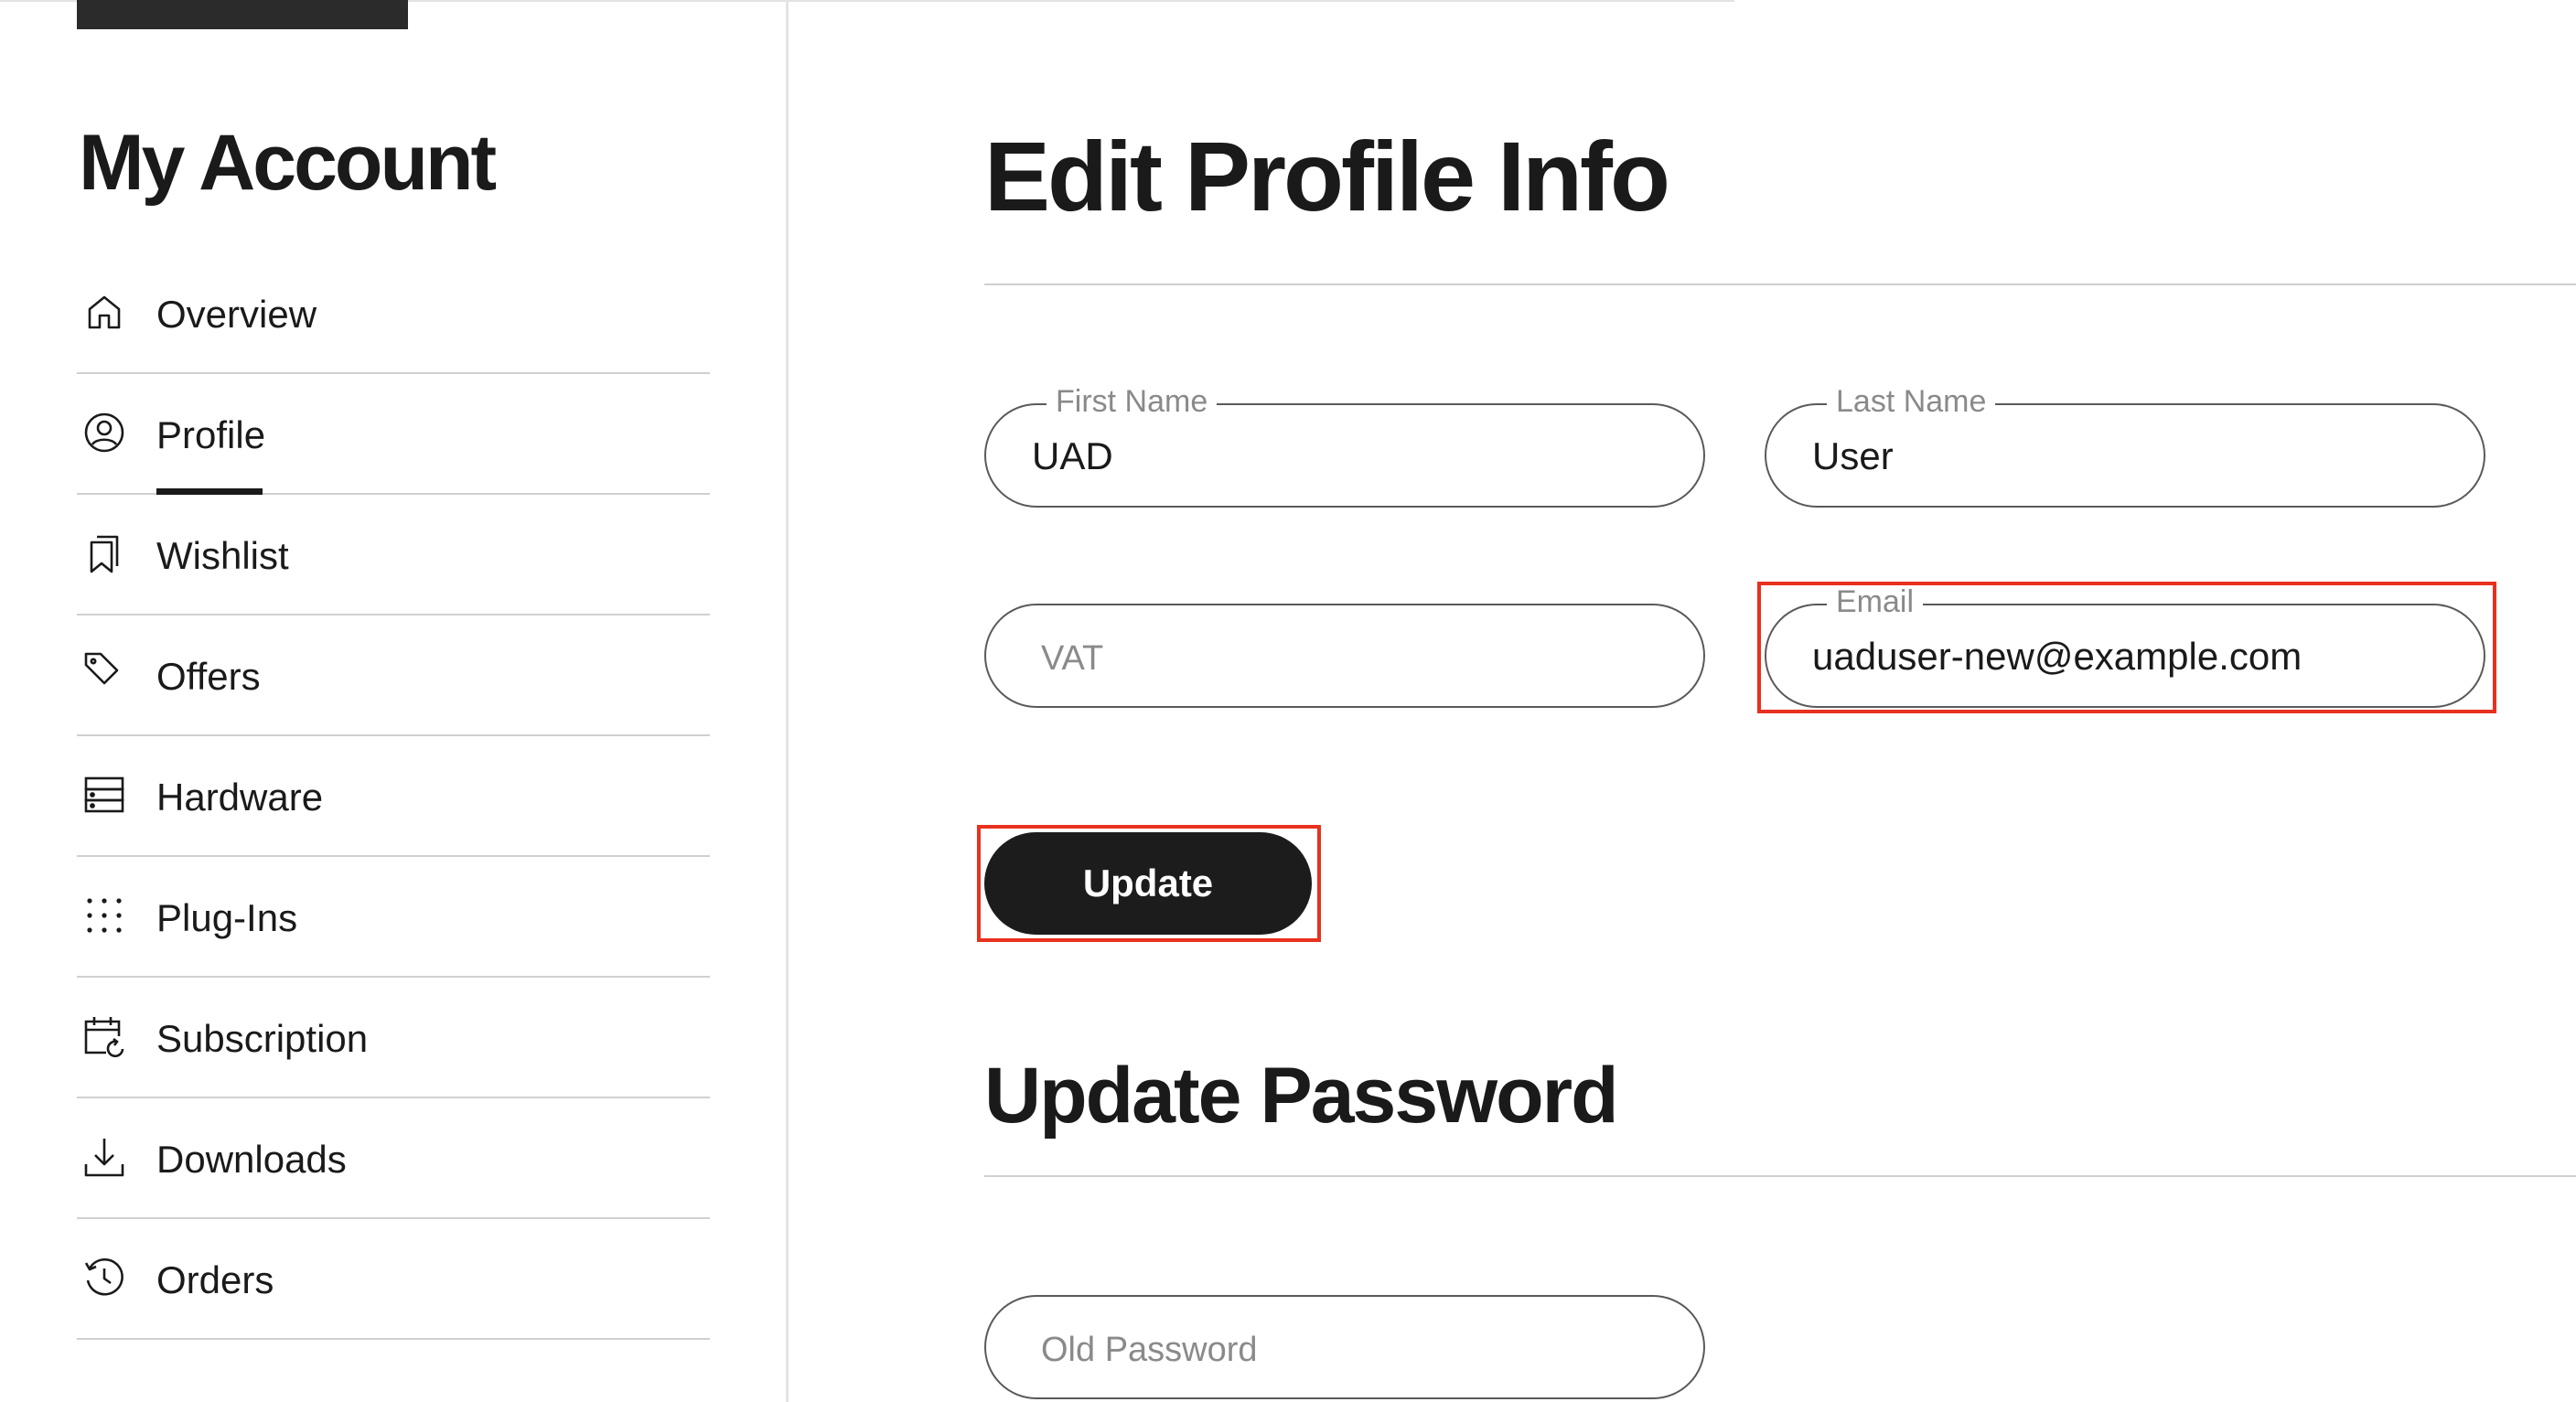 The image size is (2576, 1402). What do you see at coordinates (215, 1279) in the screenshot?
I see `sidebar-item-label: Orders` at bounding box center [215, 1279].